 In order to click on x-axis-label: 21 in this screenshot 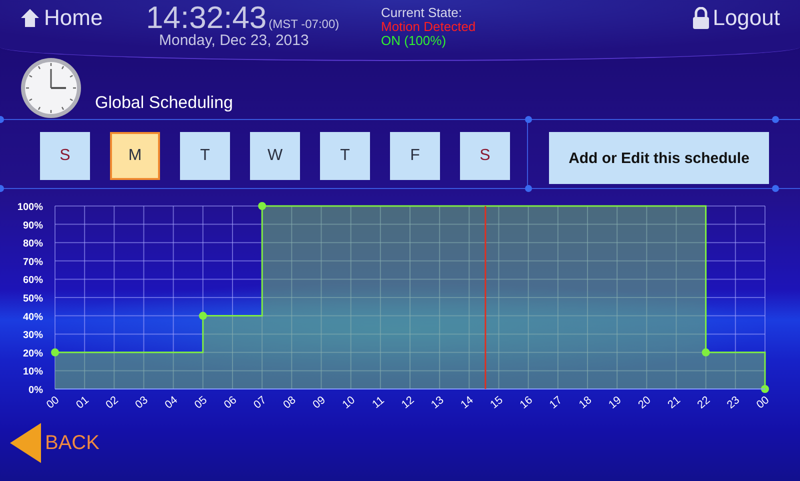, I will do `click(674, 403)`.